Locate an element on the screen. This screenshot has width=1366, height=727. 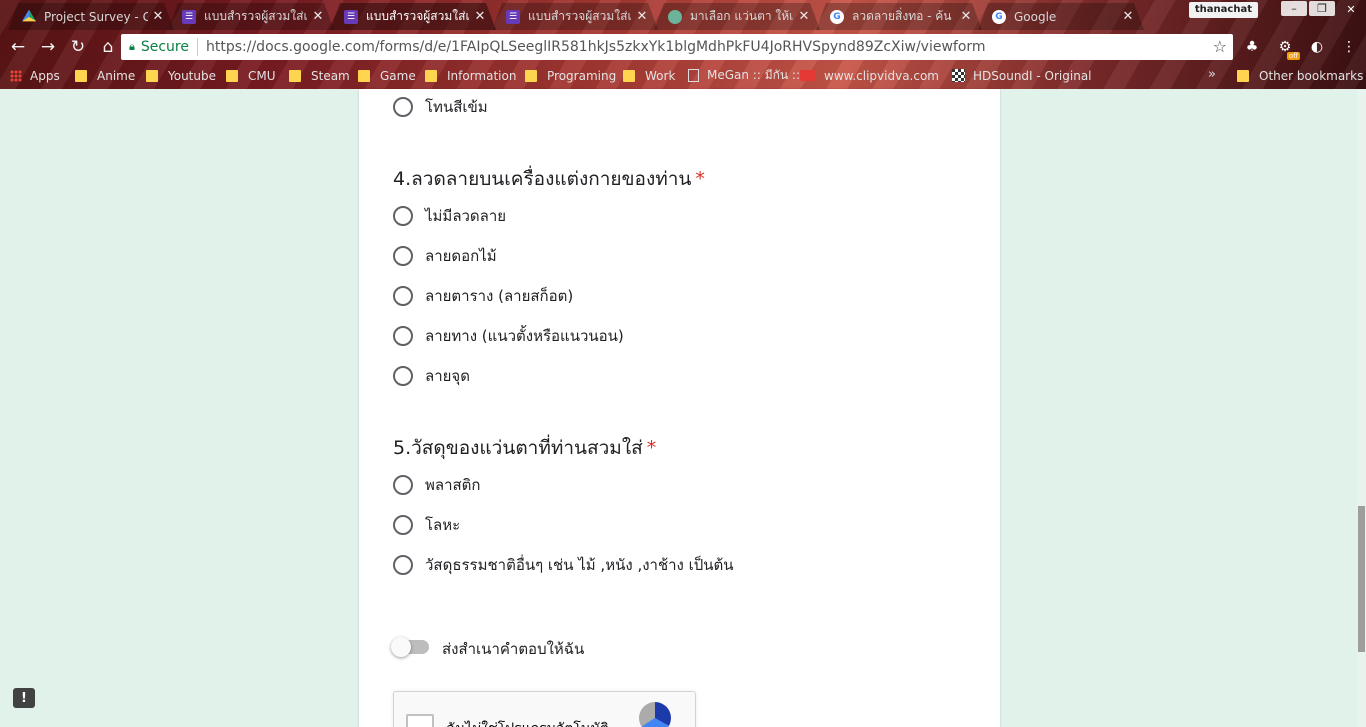
radio-option: ลายดอกไม้ is located at coordinates (445, 256).